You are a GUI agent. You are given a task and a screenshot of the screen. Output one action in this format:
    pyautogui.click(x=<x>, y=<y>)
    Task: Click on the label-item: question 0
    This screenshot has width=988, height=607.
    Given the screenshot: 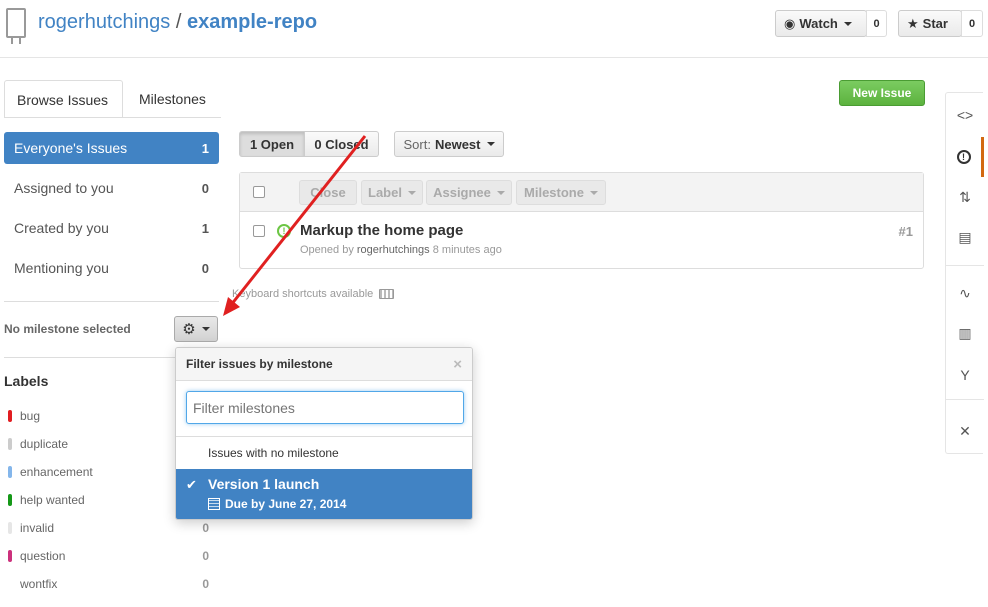 What is the action you would take?
    pyautogui.click(x=108, y=556)
    